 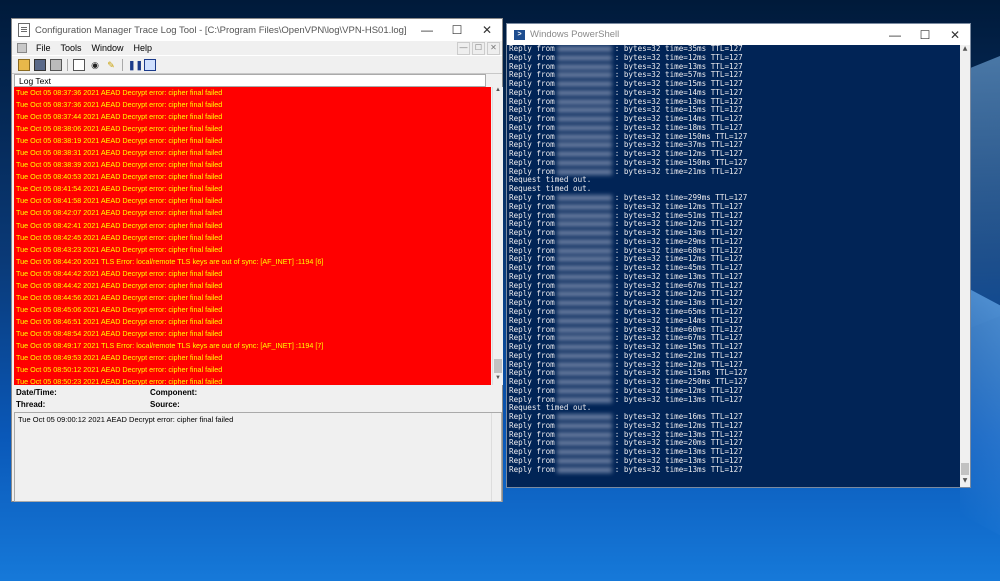 I want to click on mdi-close-button: ✕, so click(x=493, y=48).